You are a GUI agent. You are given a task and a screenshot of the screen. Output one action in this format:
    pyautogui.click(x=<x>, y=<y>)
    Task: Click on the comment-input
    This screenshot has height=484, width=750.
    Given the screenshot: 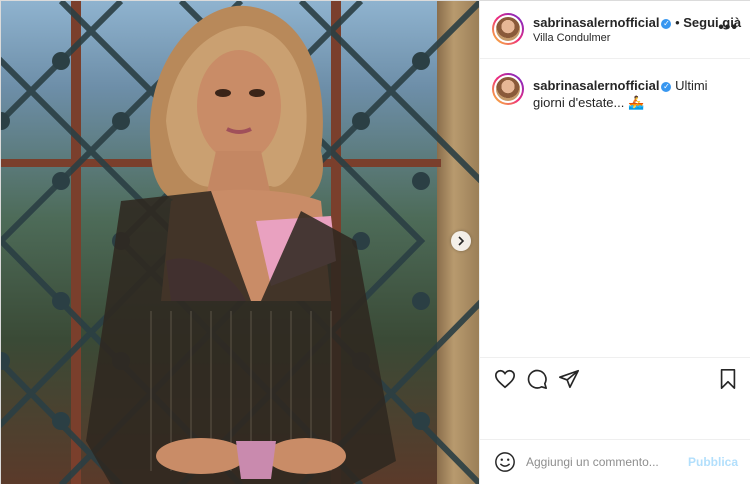 What is the action you would take?
    pyautogui.click(x=606, y=462)
    